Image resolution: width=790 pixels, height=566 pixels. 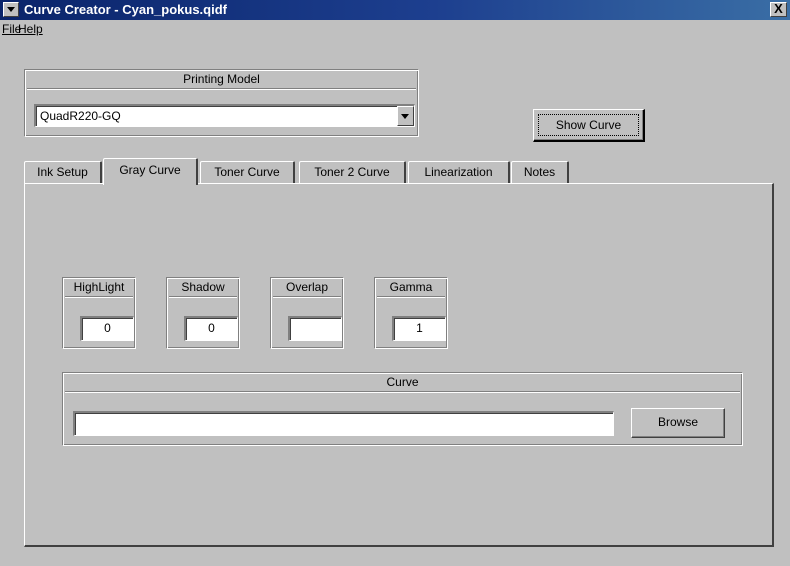 What do you see at coordinates (11, 9) in the screenshot?
I see `system-menu-icon` at bounding box center [11, 9].